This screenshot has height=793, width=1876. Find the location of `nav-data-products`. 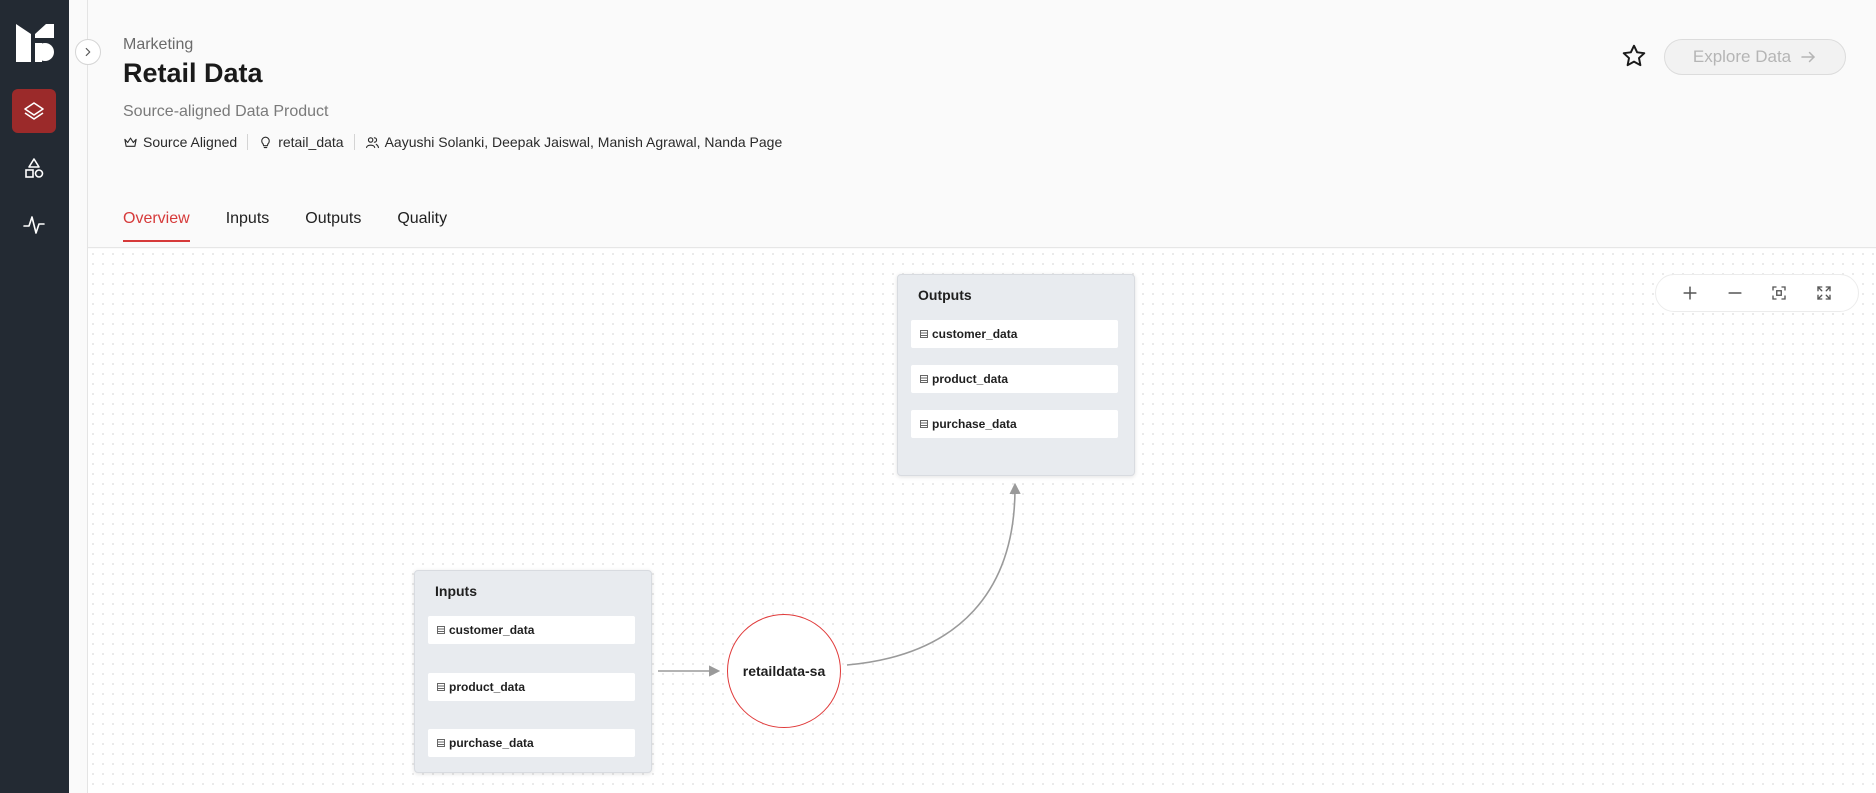

nav-data-products is located at coordinates (34, 111).